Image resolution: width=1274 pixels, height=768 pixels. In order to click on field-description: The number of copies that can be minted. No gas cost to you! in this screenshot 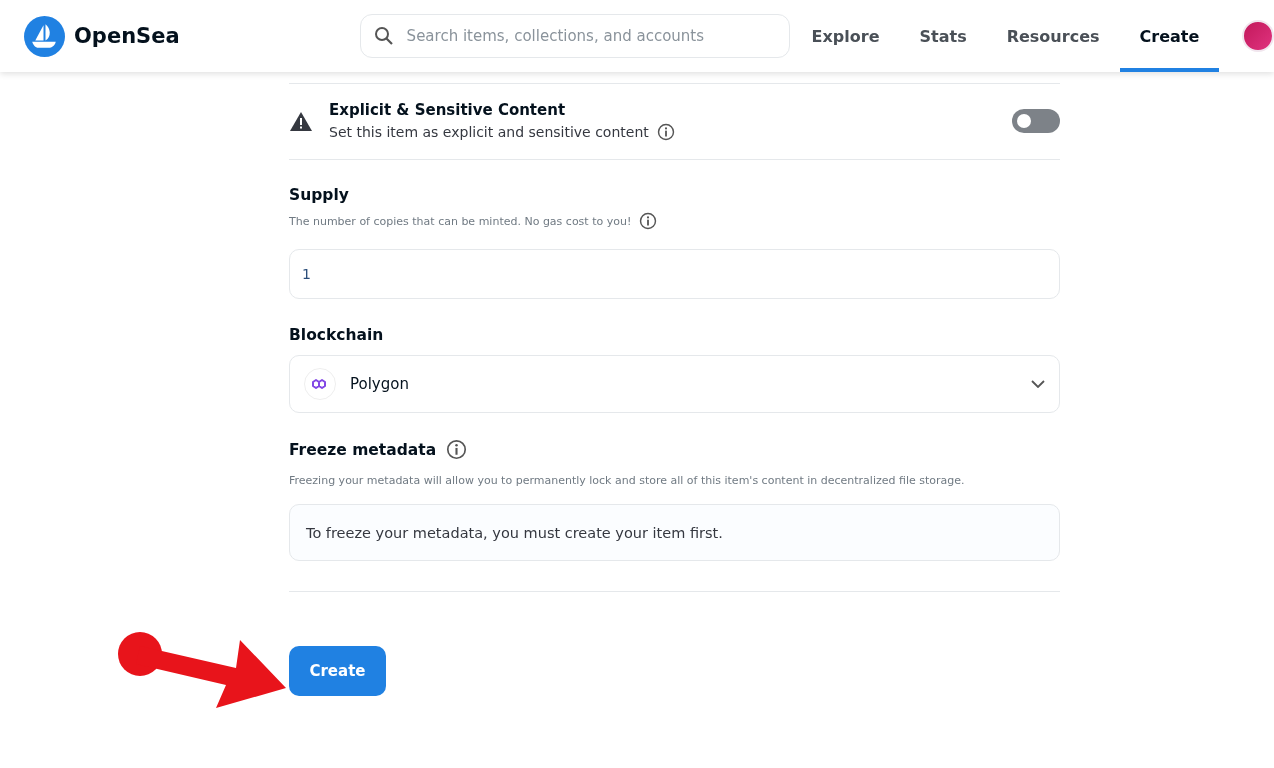, I will do `click(460, 221)`.